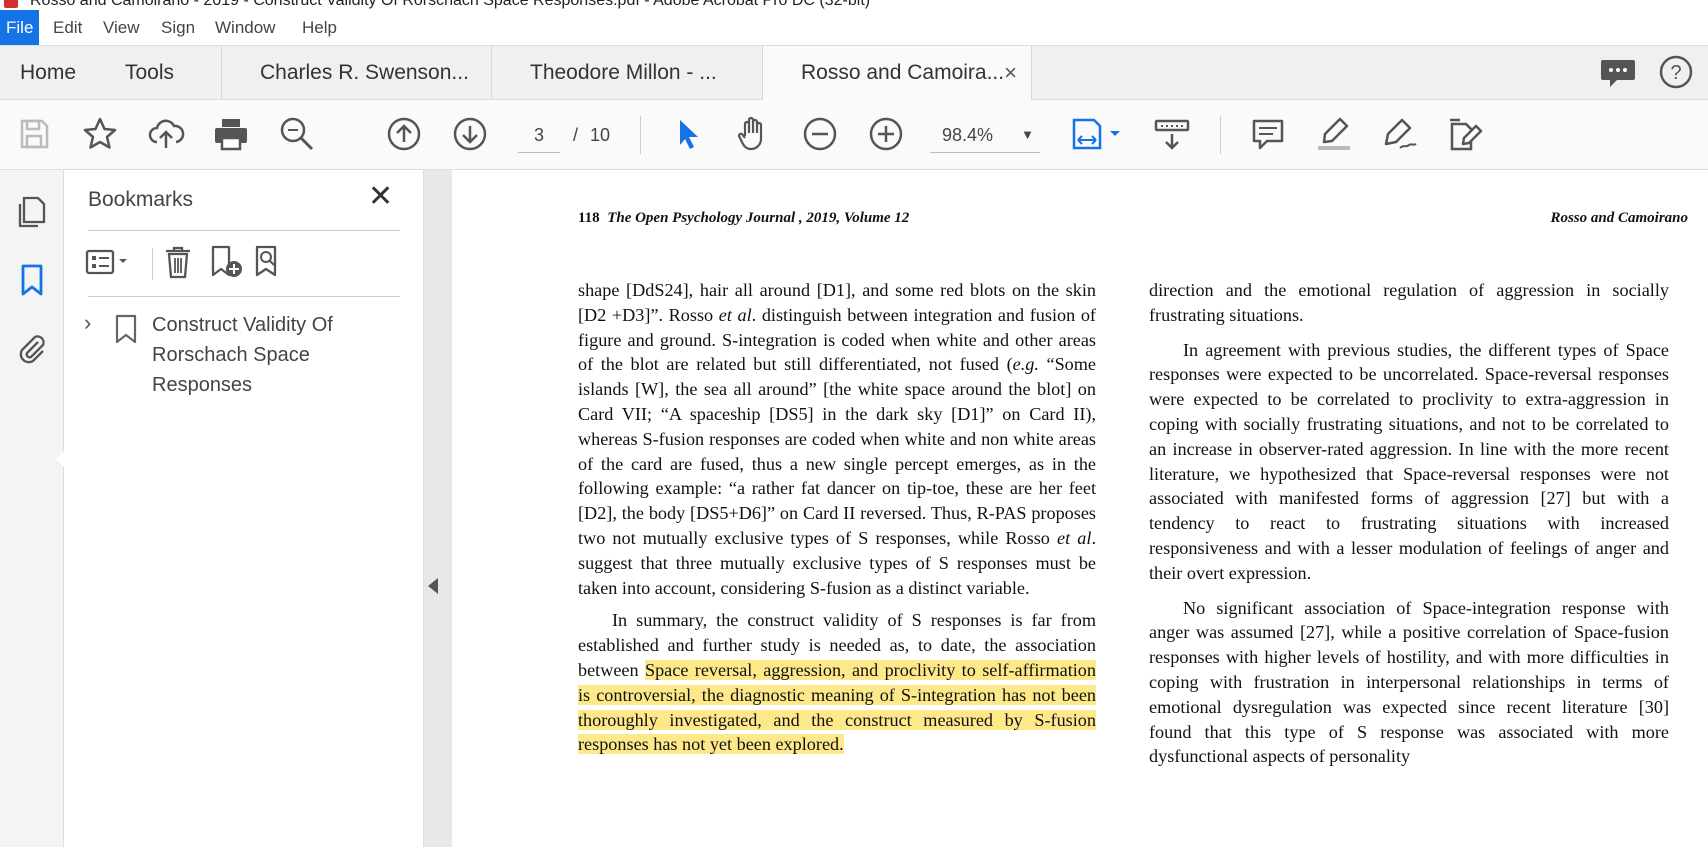 Image resolution: width=1708 pixels, height=847 pixels. What do you see at coordinates (600, 135) in the screenshot?
I see `total-pages: 10` at bounding box center [600, 135].